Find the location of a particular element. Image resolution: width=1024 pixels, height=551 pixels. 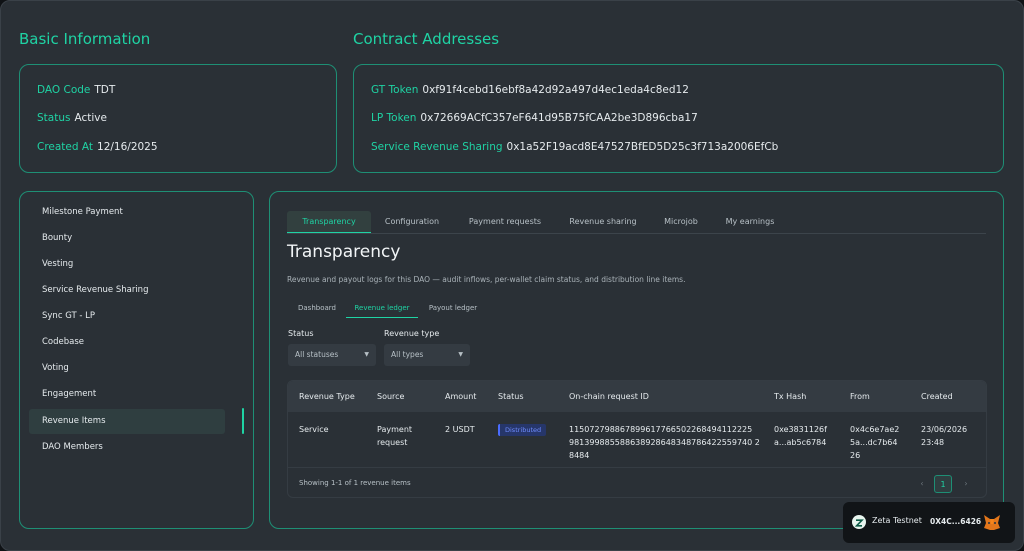

cell-source: Payment request is located at coordinates (394, 436).